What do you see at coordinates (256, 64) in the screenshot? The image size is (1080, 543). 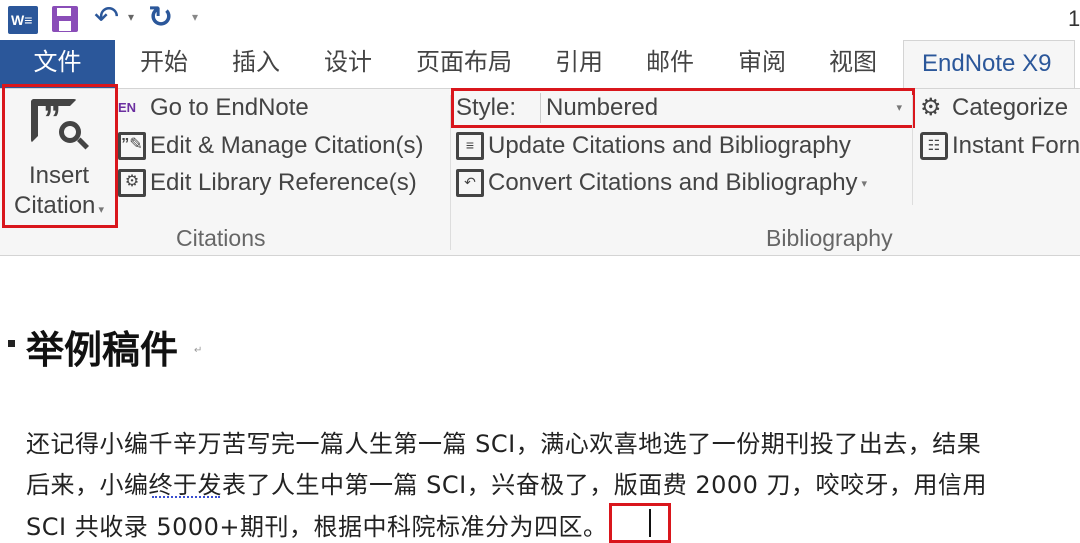 I see `tab-insert: 插入` at bounding box center [256, 64].